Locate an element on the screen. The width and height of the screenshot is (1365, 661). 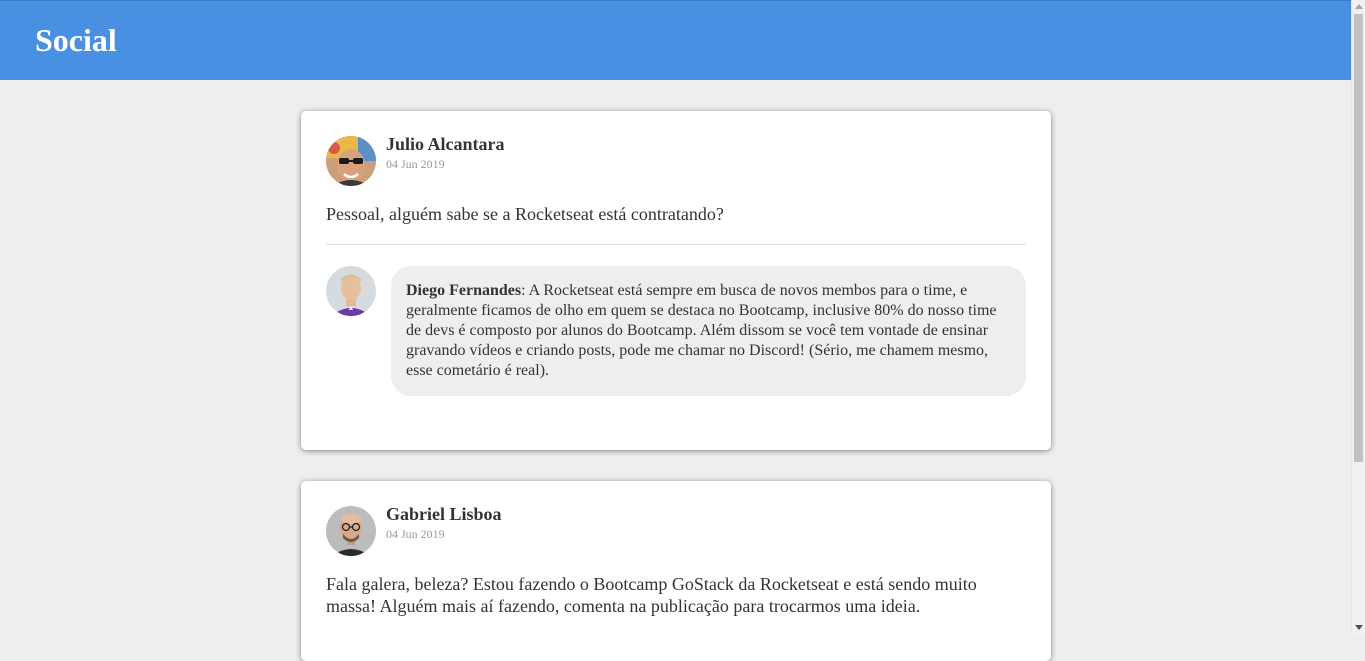
app-header: Social is located at coordinates (675, 40).